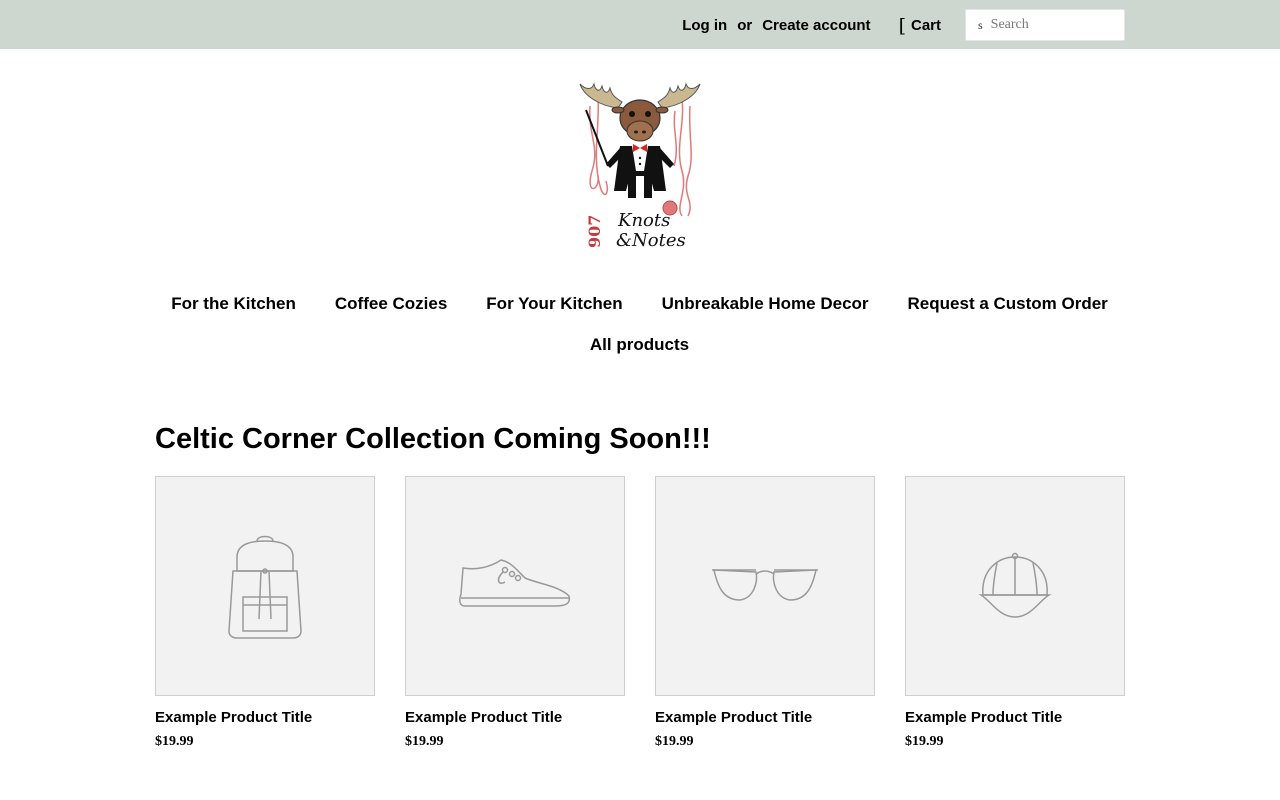  What do you see at coordinates (704, 25) in the screenshot?
I see `login-link: Log in` at bounding box center [704, 25].